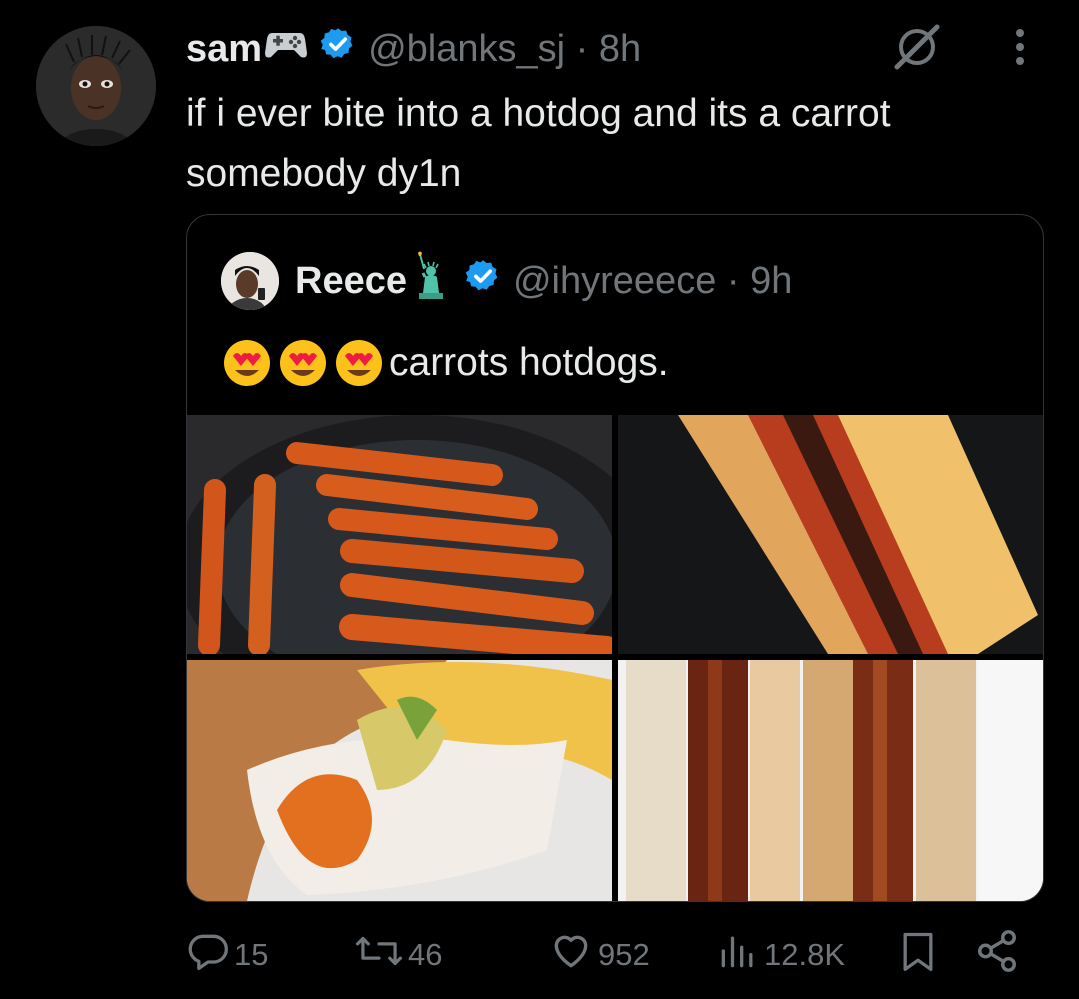  I want to click on heart-icon, so click(571, 955).